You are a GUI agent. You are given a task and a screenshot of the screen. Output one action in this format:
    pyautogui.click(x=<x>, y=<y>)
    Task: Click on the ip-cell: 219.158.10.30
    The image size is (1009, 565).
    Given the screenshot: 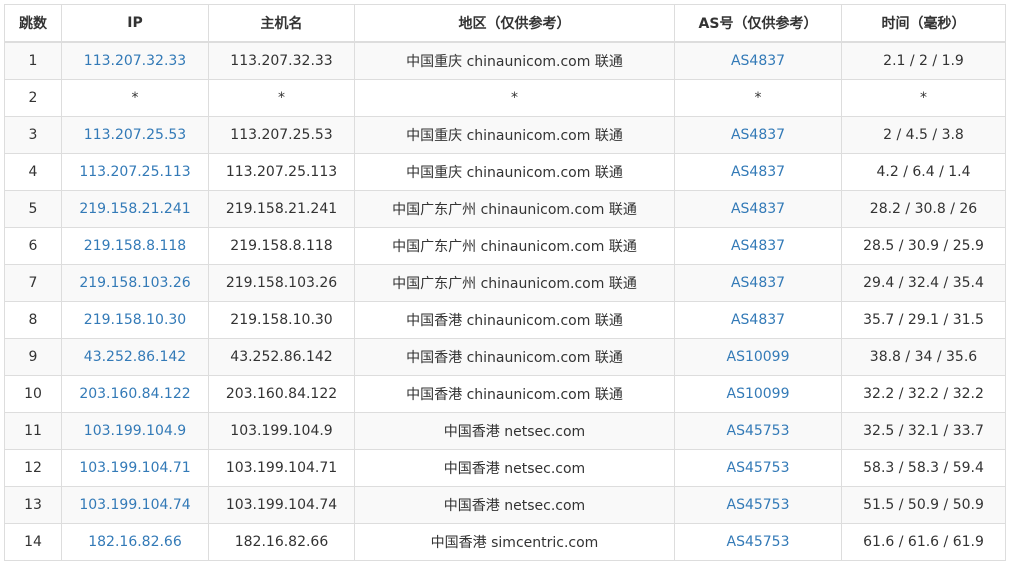 What is the action you would take?
    pyautogui.click(x=135, y=320)
    